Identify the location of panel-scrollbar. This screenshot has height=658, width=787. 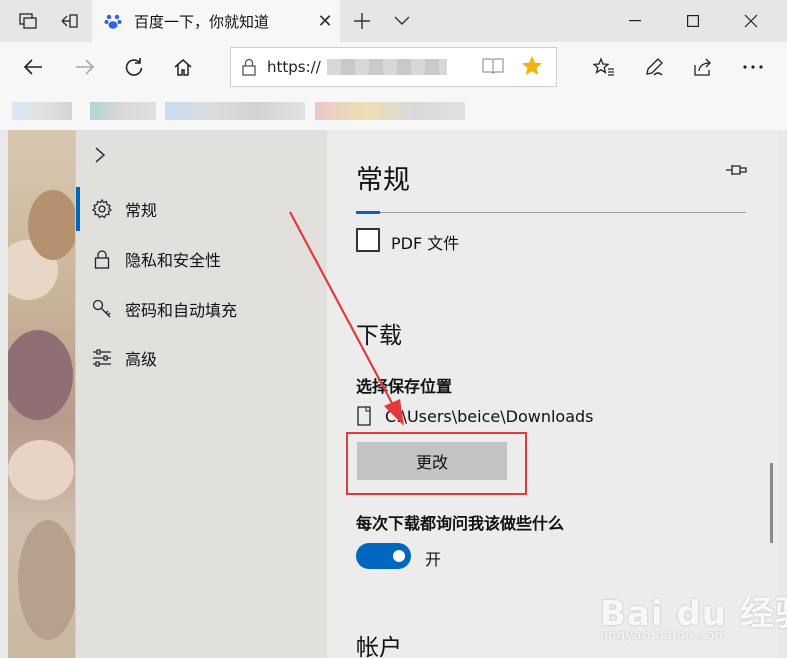
(771, 503).